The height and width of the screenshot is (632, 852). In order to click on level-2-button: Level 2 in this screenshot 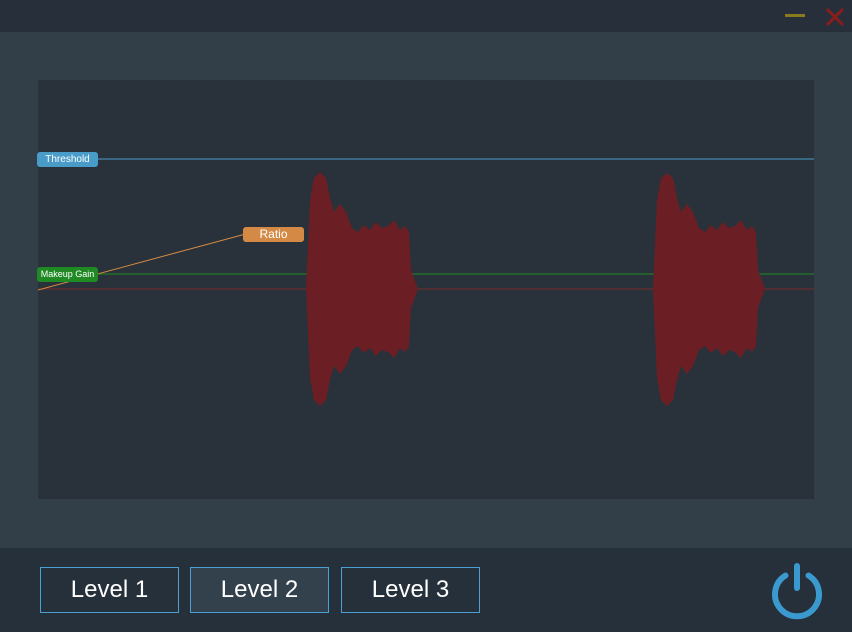, I will do `click(259, 590)`.